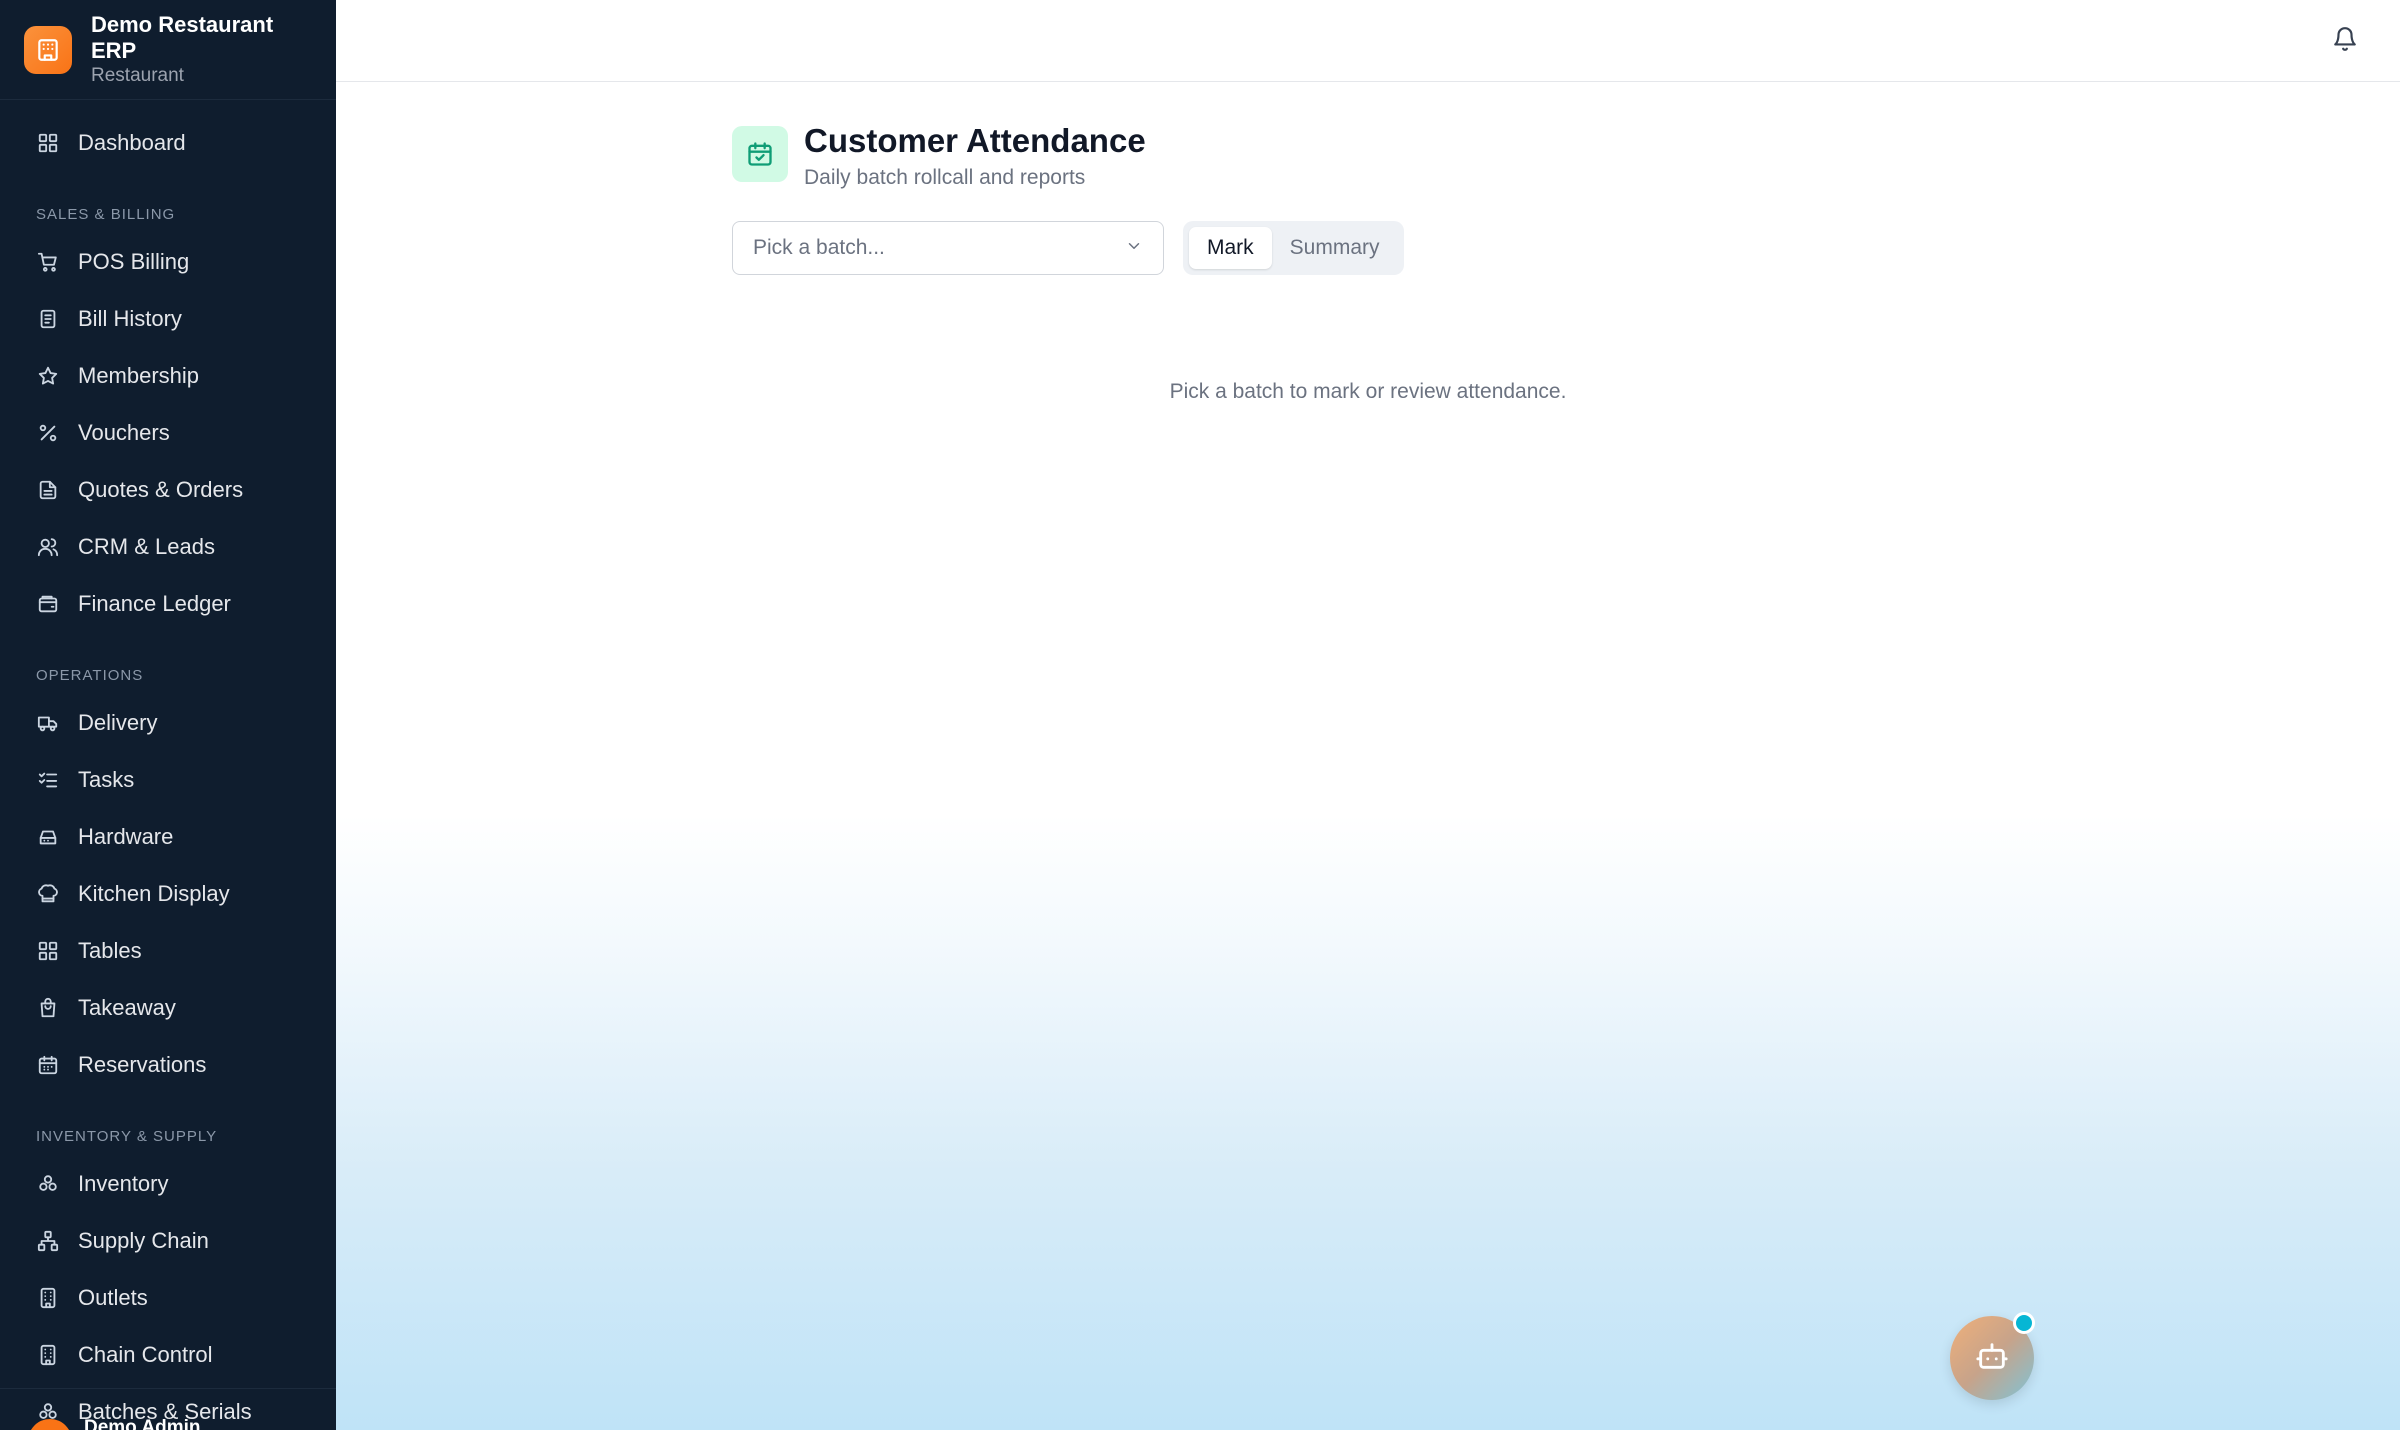 The image size is (2400, 1430). Describe the element at coordinates (48, 780) in the screenshot. I see `checklist-icon` at that location.